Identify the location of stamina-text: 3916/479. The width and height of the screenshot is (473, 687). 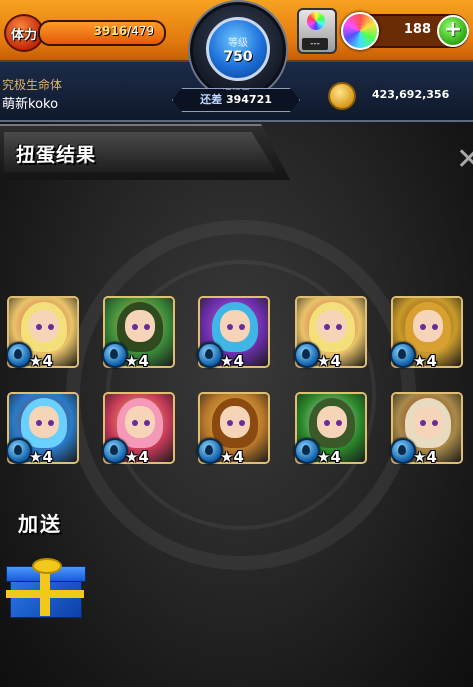
(97, 31).